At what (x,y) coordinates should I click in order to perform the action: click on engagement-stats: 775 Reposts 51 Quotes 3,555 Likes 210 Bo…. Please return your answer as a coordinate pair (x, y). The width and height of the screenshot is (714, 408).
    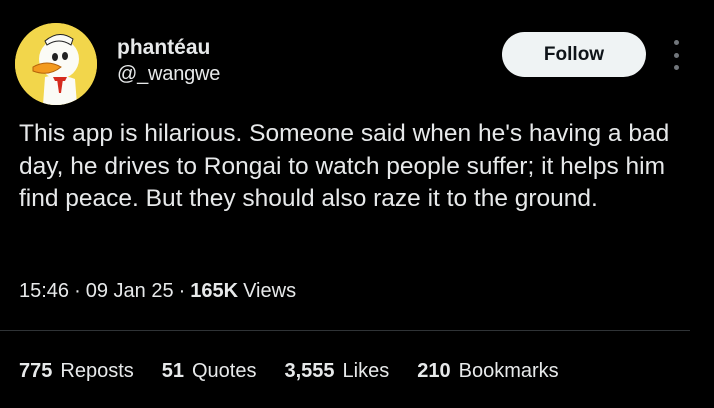
    Looking at the image, I should click on (289, 371).